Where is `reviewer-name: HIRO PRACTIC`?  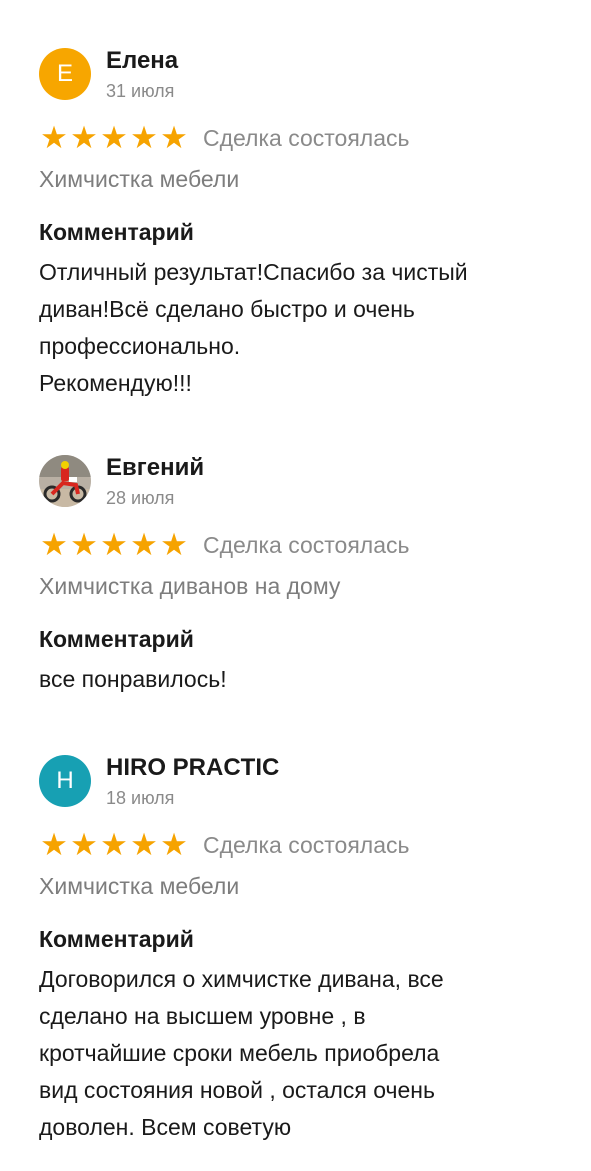
reviewer-name: HIRO PRACTIC is located at coordinates (192, 768).